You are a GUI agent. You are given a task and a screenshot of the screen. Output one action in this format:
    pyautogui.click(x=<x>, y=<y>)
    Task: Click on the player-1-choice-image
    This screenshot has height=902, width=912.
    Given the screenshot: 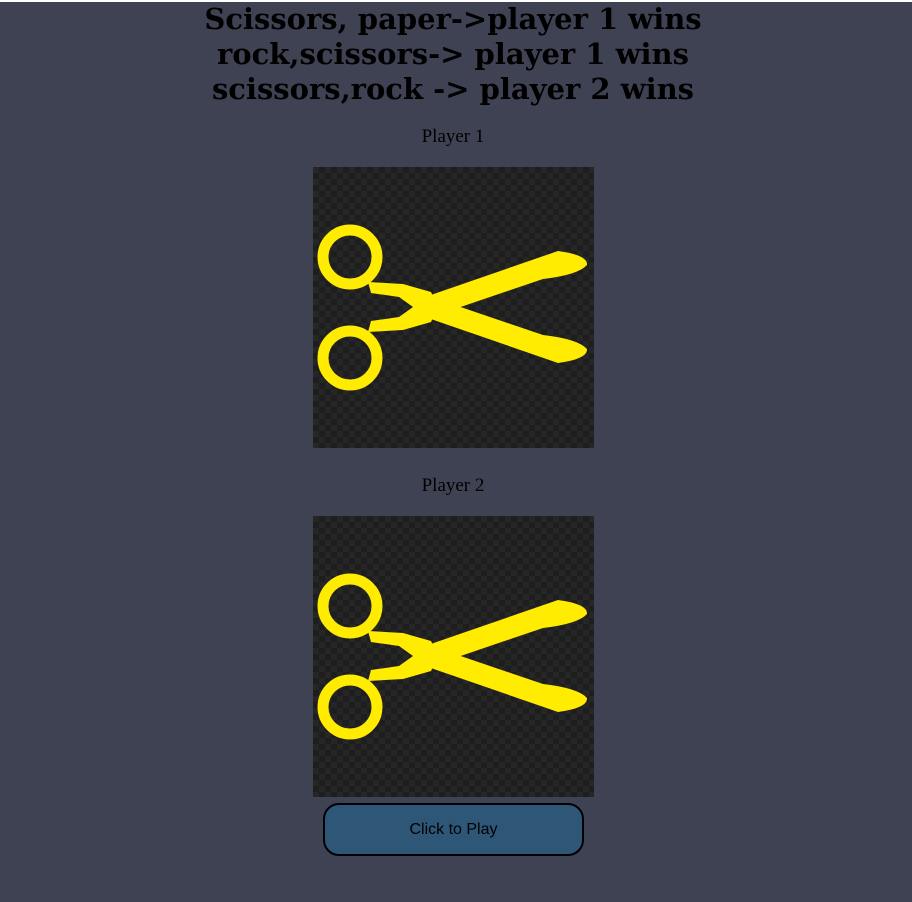 What is the action you would take?
    pyautogui.click(x=453, y=307)
    